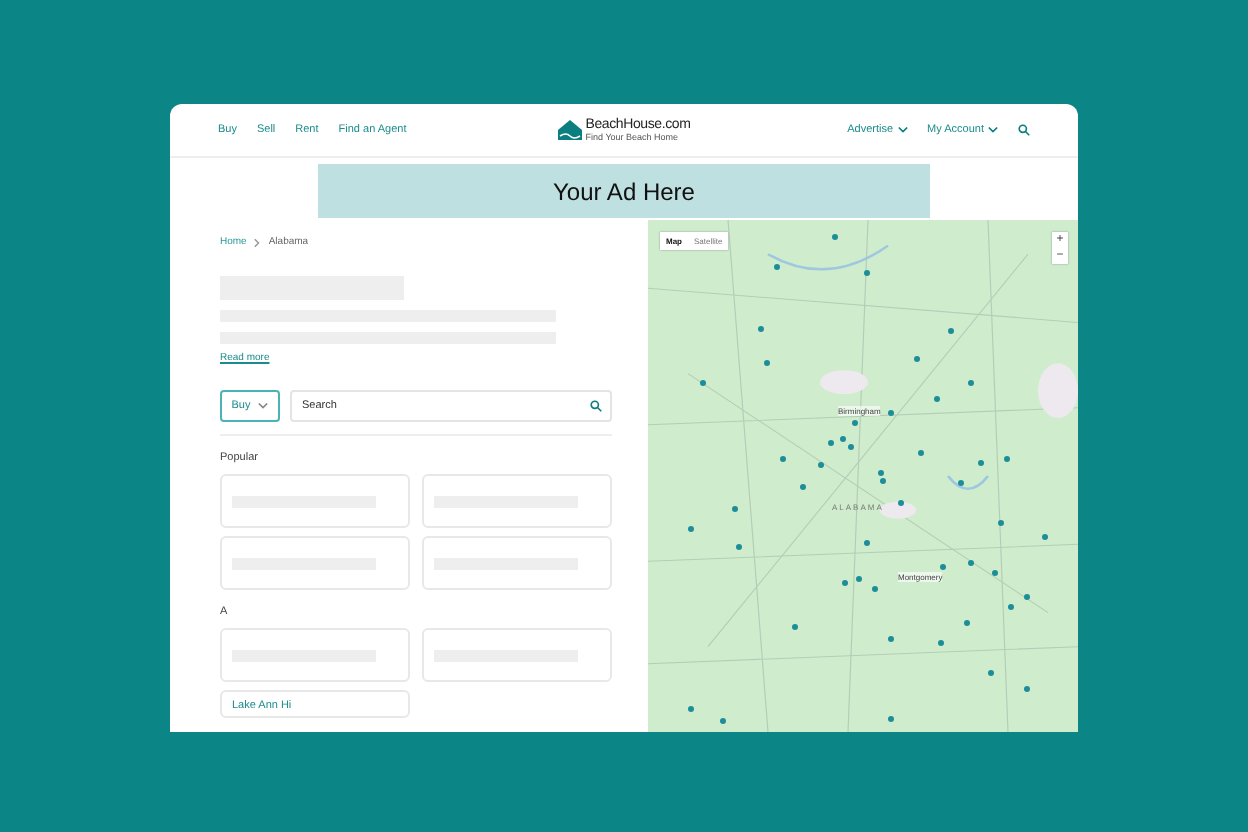 Image resolution: width=1248 pixels, height=832 pixels. I want to click on ad-banner: Your Ad Here, so click(624, 191).